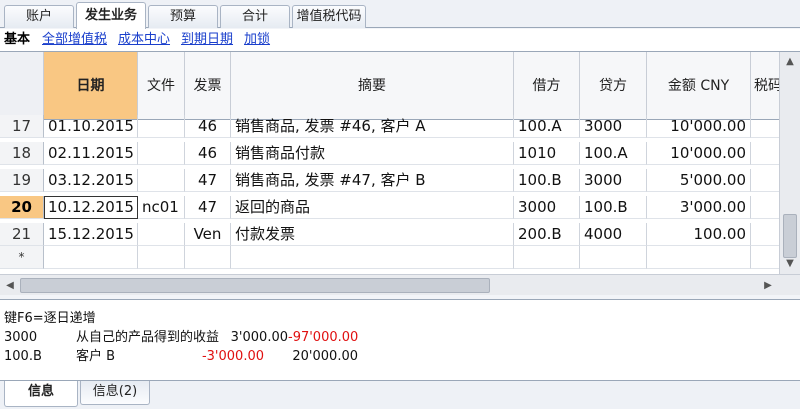 Image resolution: width=800 pixels, height=409 pixels. Describe the element at coordinates (23, 356) in the screenshot. I see `info-account: 100.B` at that location.